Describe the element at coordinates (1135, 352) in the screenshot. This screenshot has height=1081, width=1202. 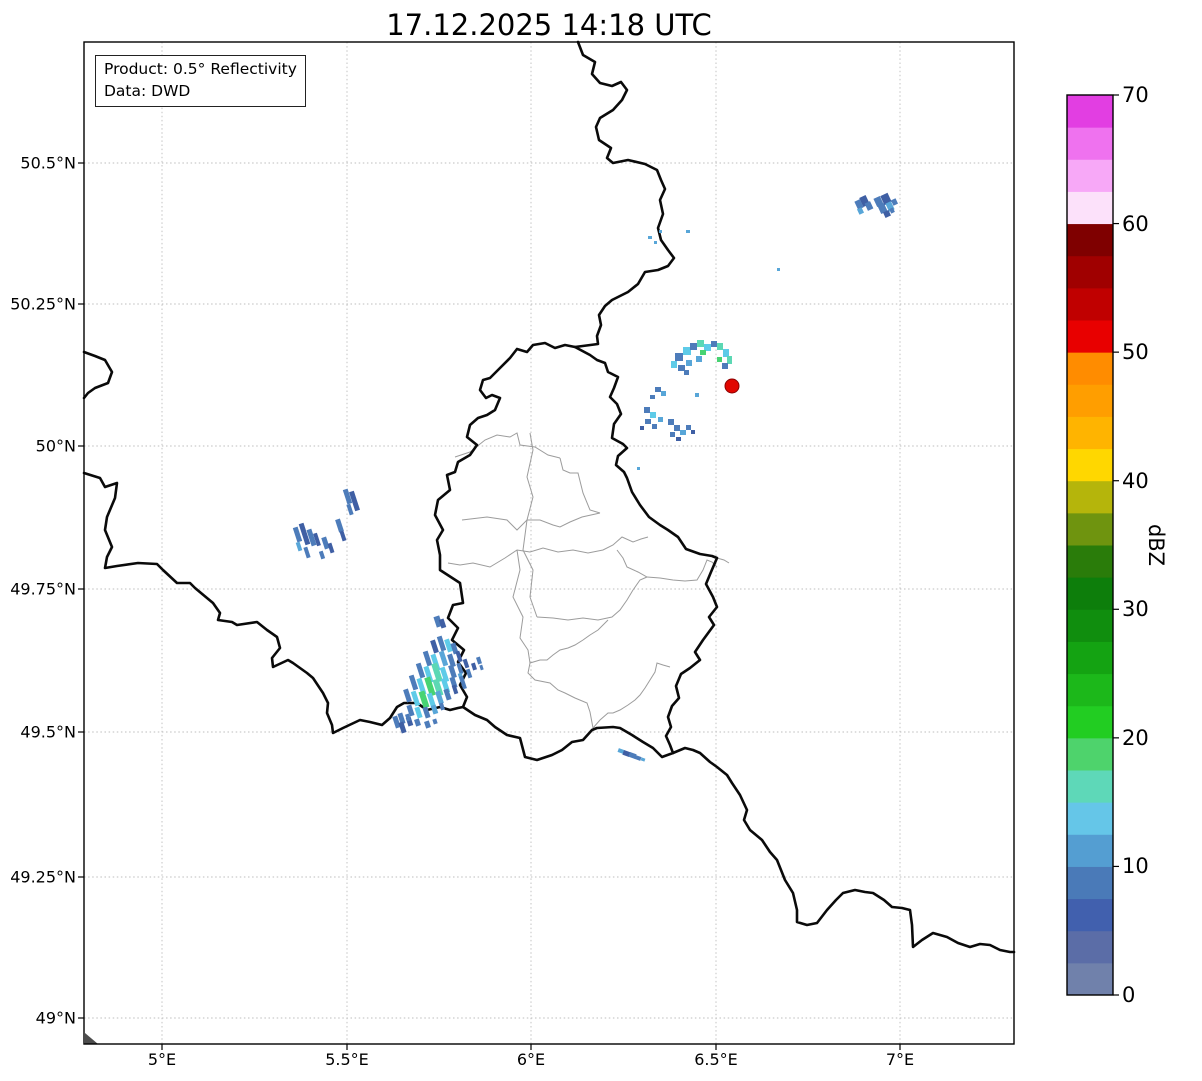
I see `colorbar-tick-label: 50` at that location.